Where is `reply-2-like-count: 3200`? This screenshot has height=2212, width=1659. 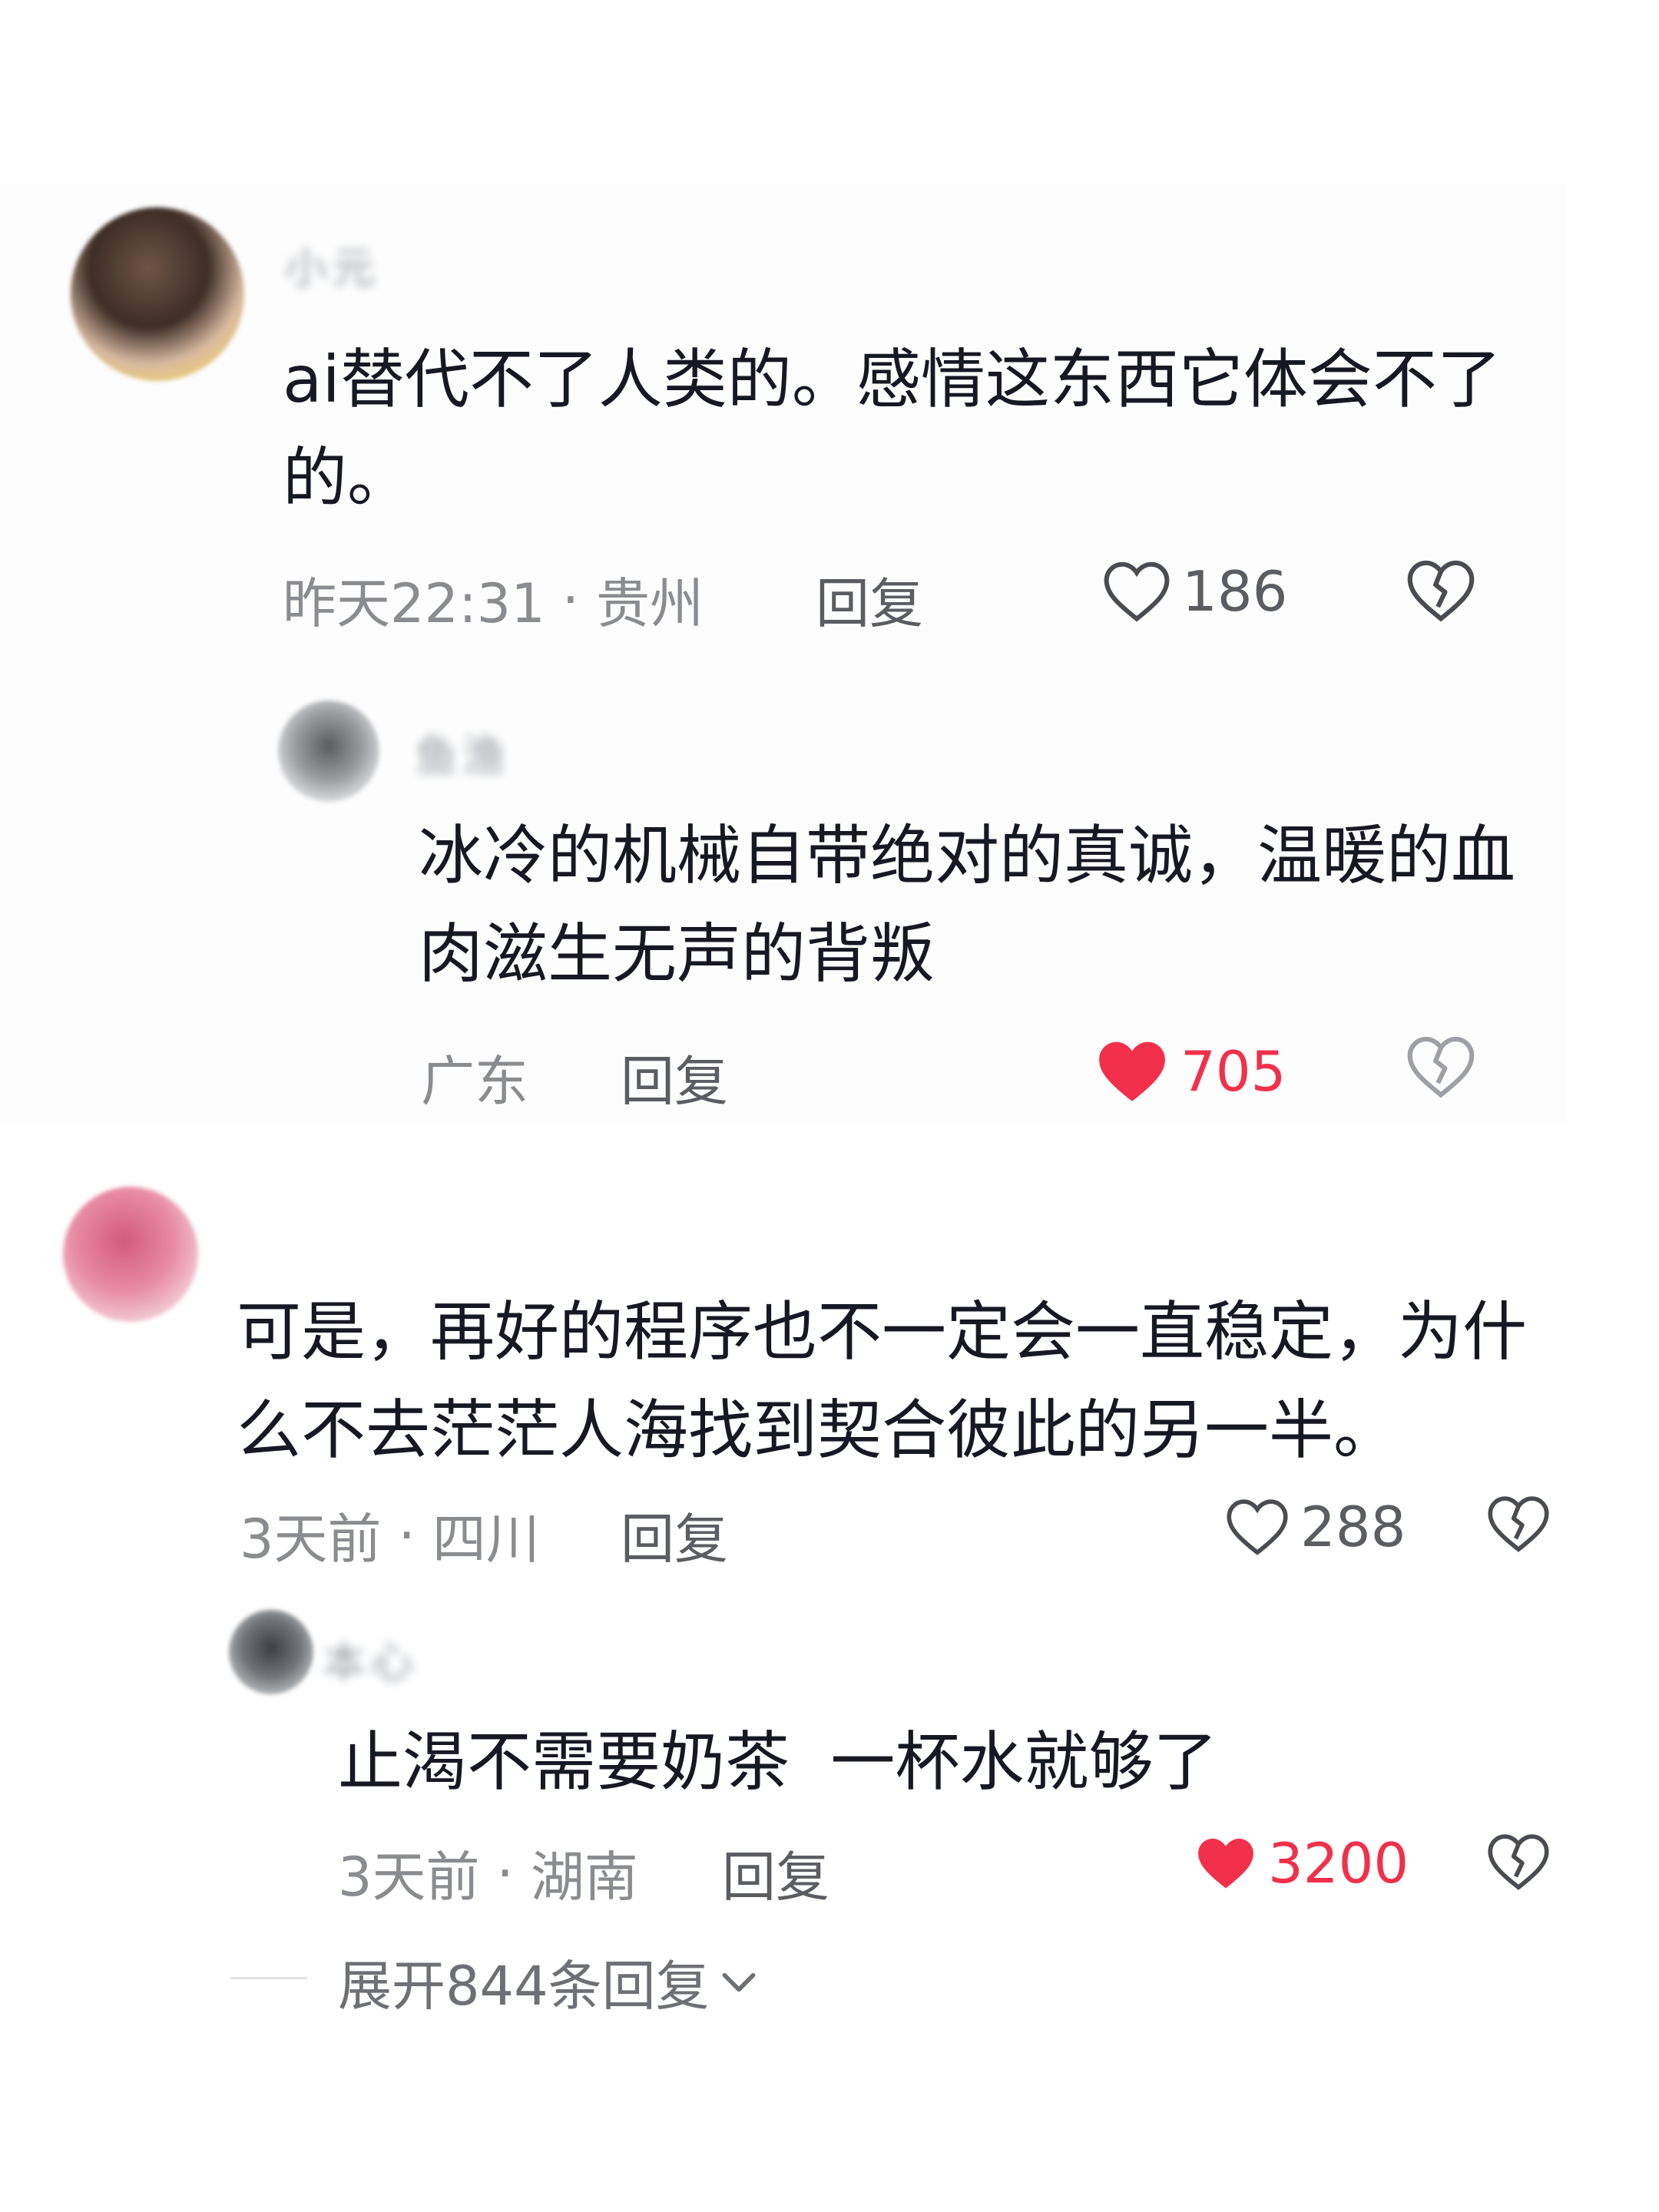 reply-2-like-count: 3200 is located at coordinates (1339, 1863).